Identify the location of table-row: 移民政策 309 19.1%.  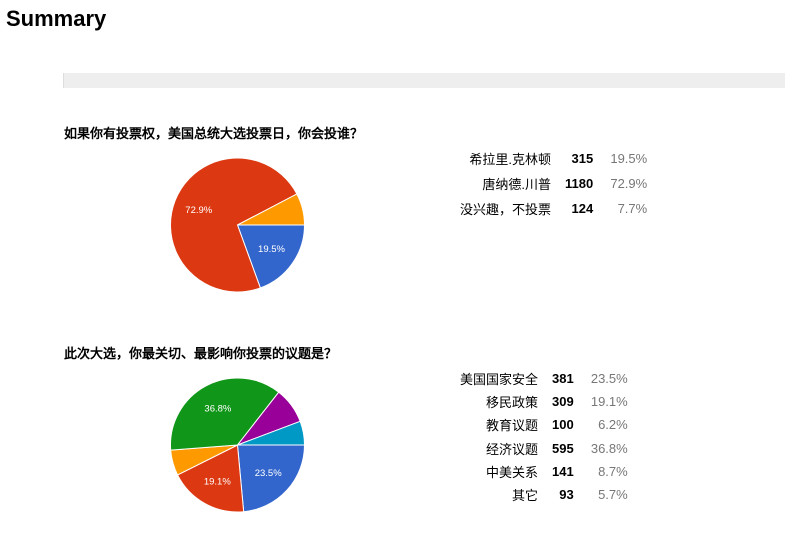
(544, 401).